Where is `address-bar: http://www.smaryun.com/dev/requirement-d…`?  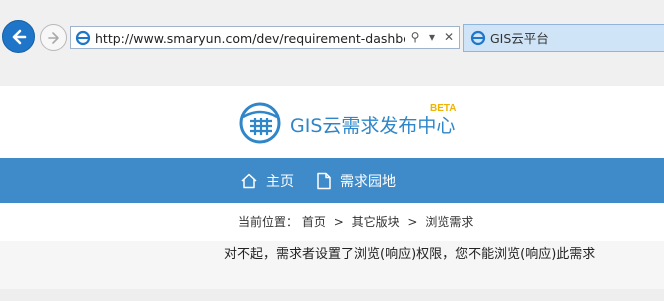
address-bar: http://www.smaryun.com/dev/requirement-d… is located at coordinates (265, 37).